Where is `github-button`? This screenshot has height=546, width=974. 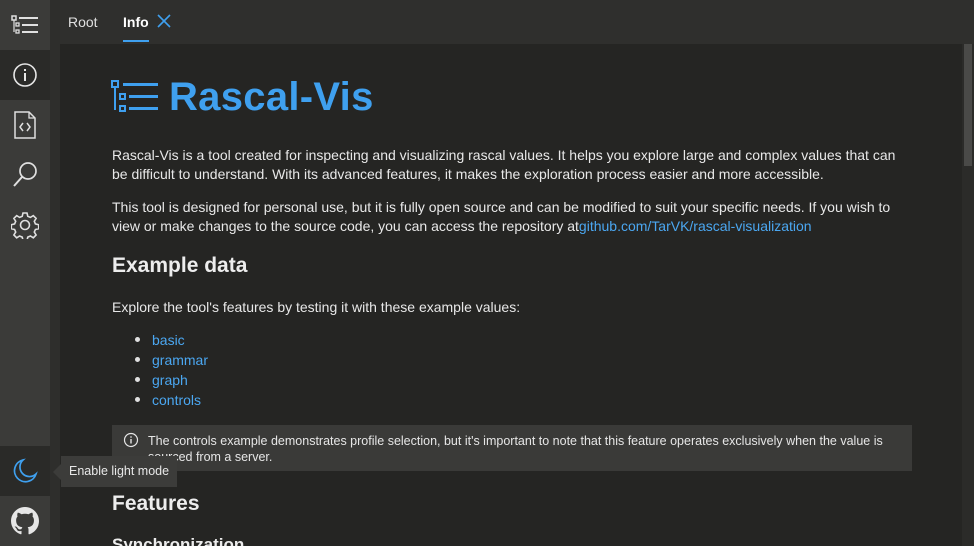 github-button is located at coordinates (25, 521).